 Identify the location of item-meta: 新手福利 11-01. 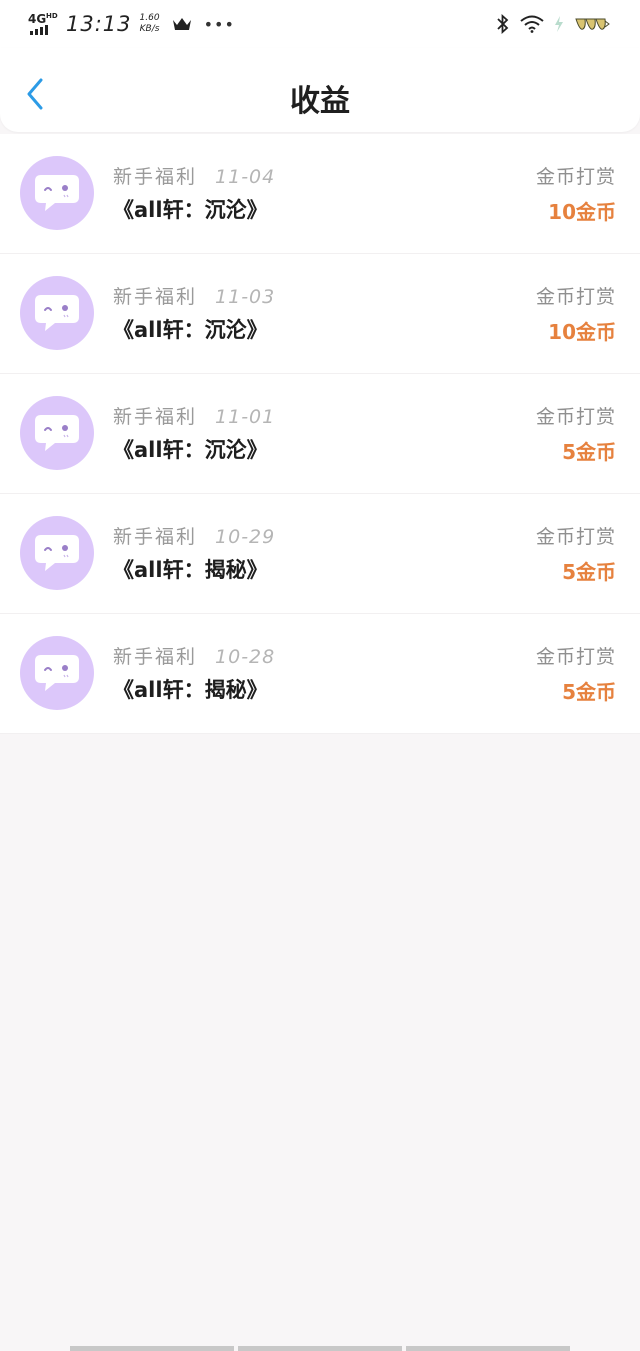
(194, 415).